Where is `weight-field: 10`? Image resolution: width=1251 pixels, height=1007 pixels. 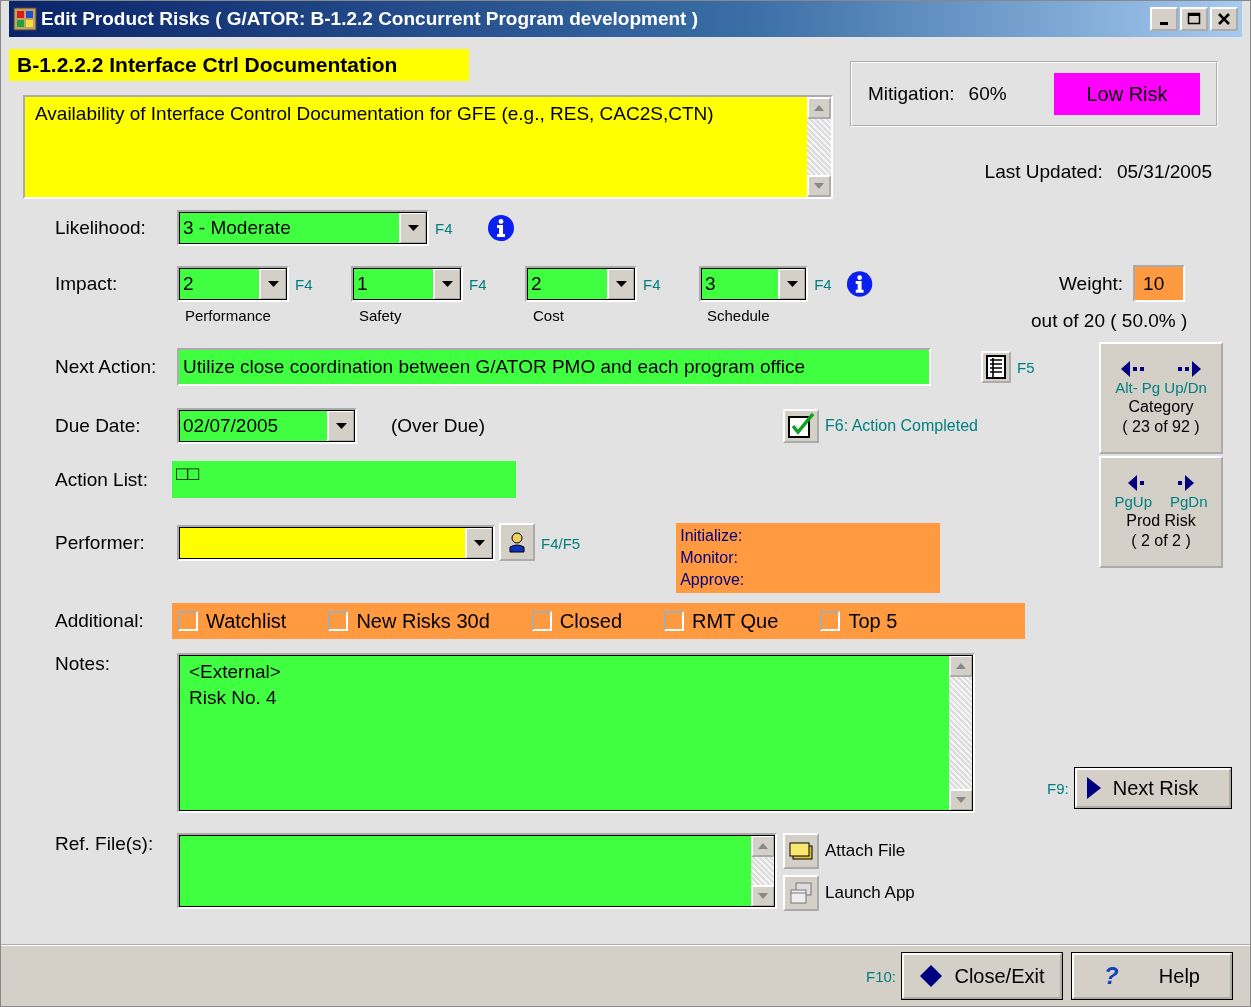
weight-field: 10 is located at coordinates (1159, 283).